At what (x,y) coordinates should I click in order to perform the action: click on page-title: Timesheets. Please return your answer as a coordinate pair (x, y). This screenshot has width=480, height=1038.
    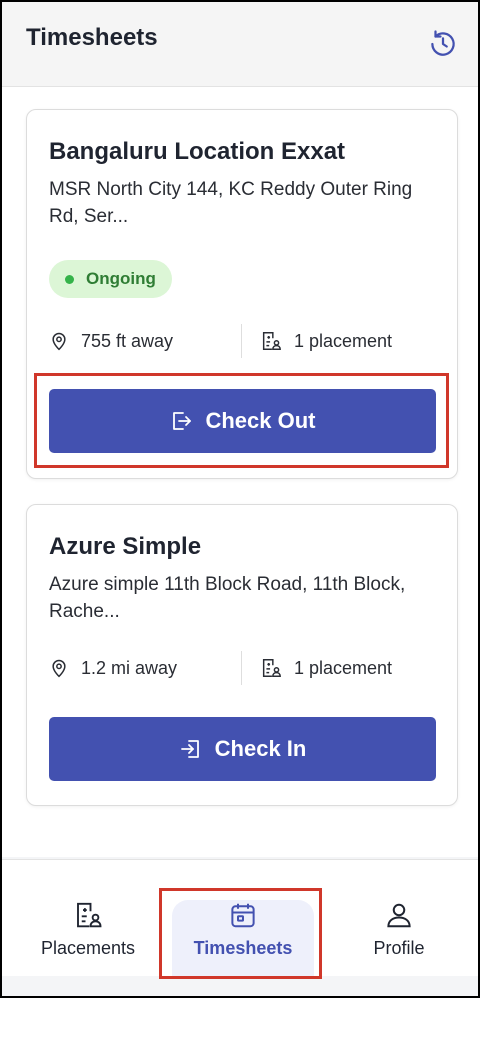
    Looking at the image, I should click on (92, 37).